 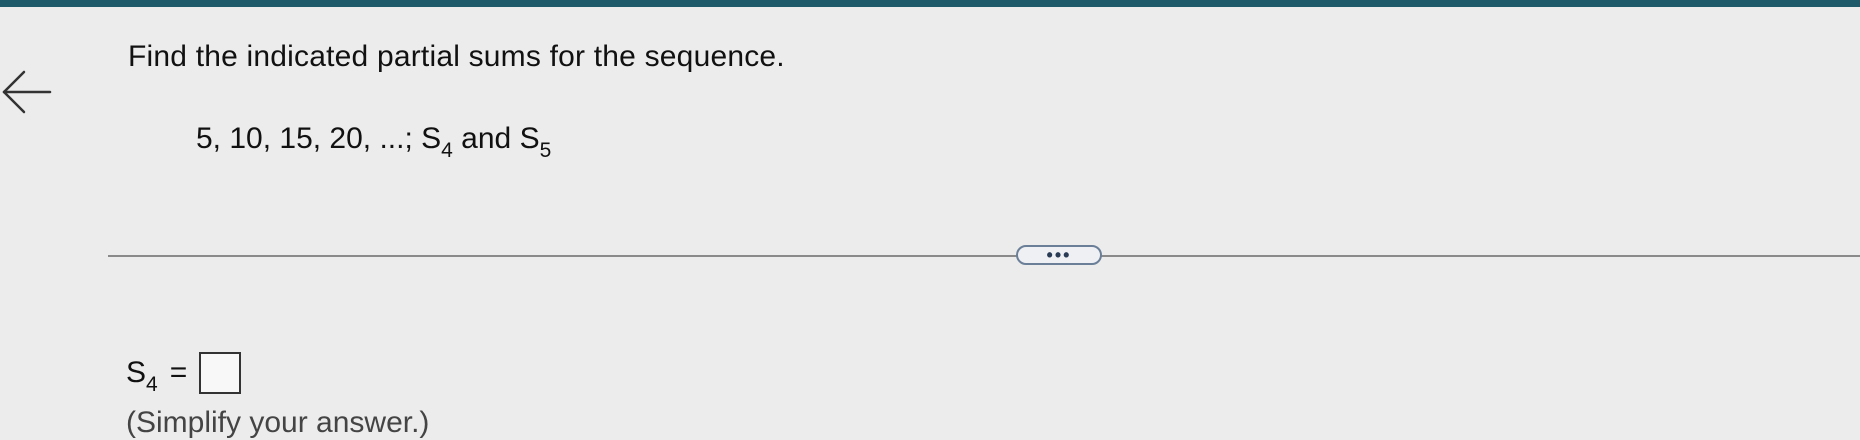 What do you see at coordinates (178, 372) in the screenshot?
I see `equals-sign: =` at bounding box center [178, 372].